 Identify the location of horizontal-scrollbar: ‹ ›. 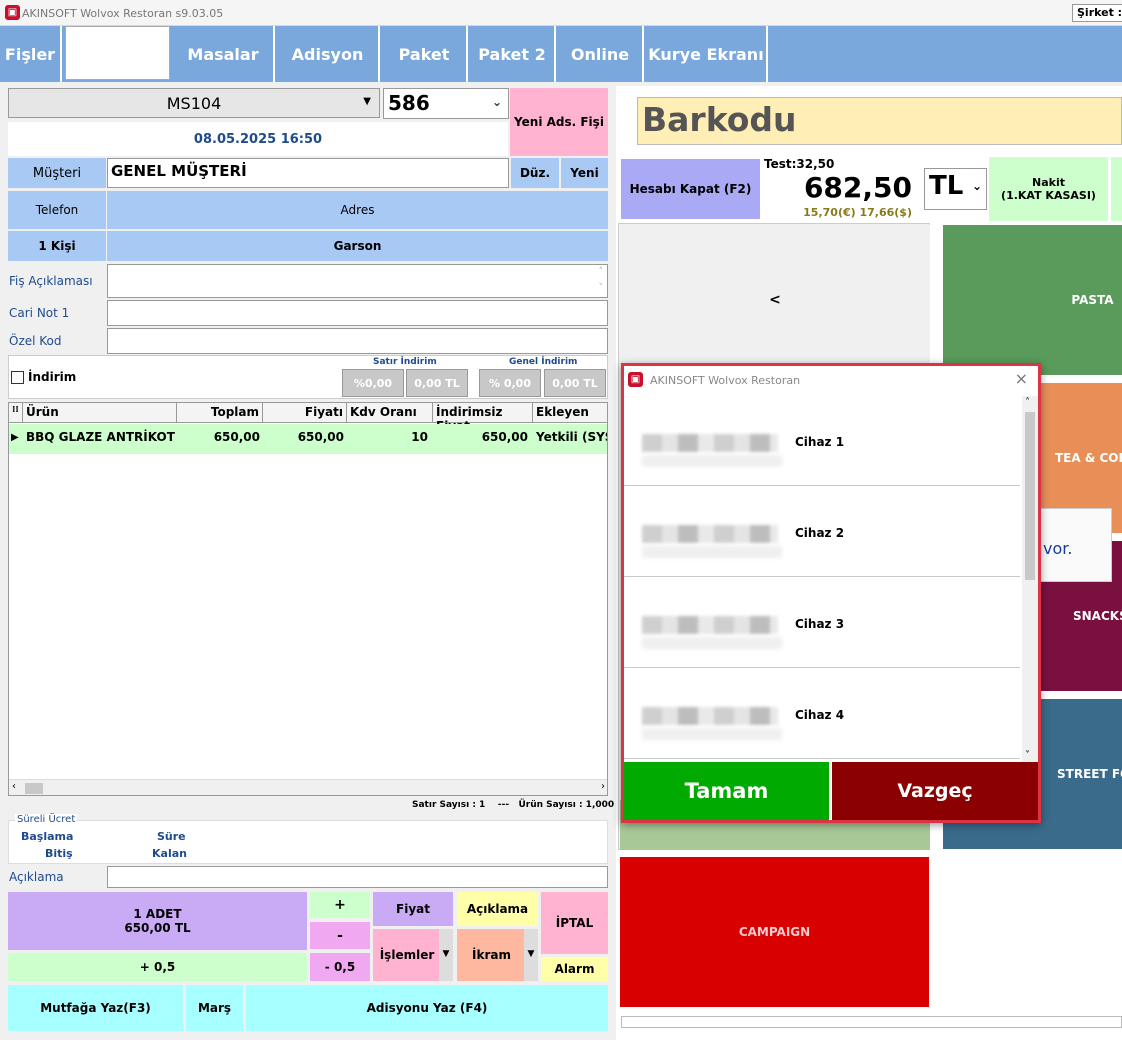
(308, 787).